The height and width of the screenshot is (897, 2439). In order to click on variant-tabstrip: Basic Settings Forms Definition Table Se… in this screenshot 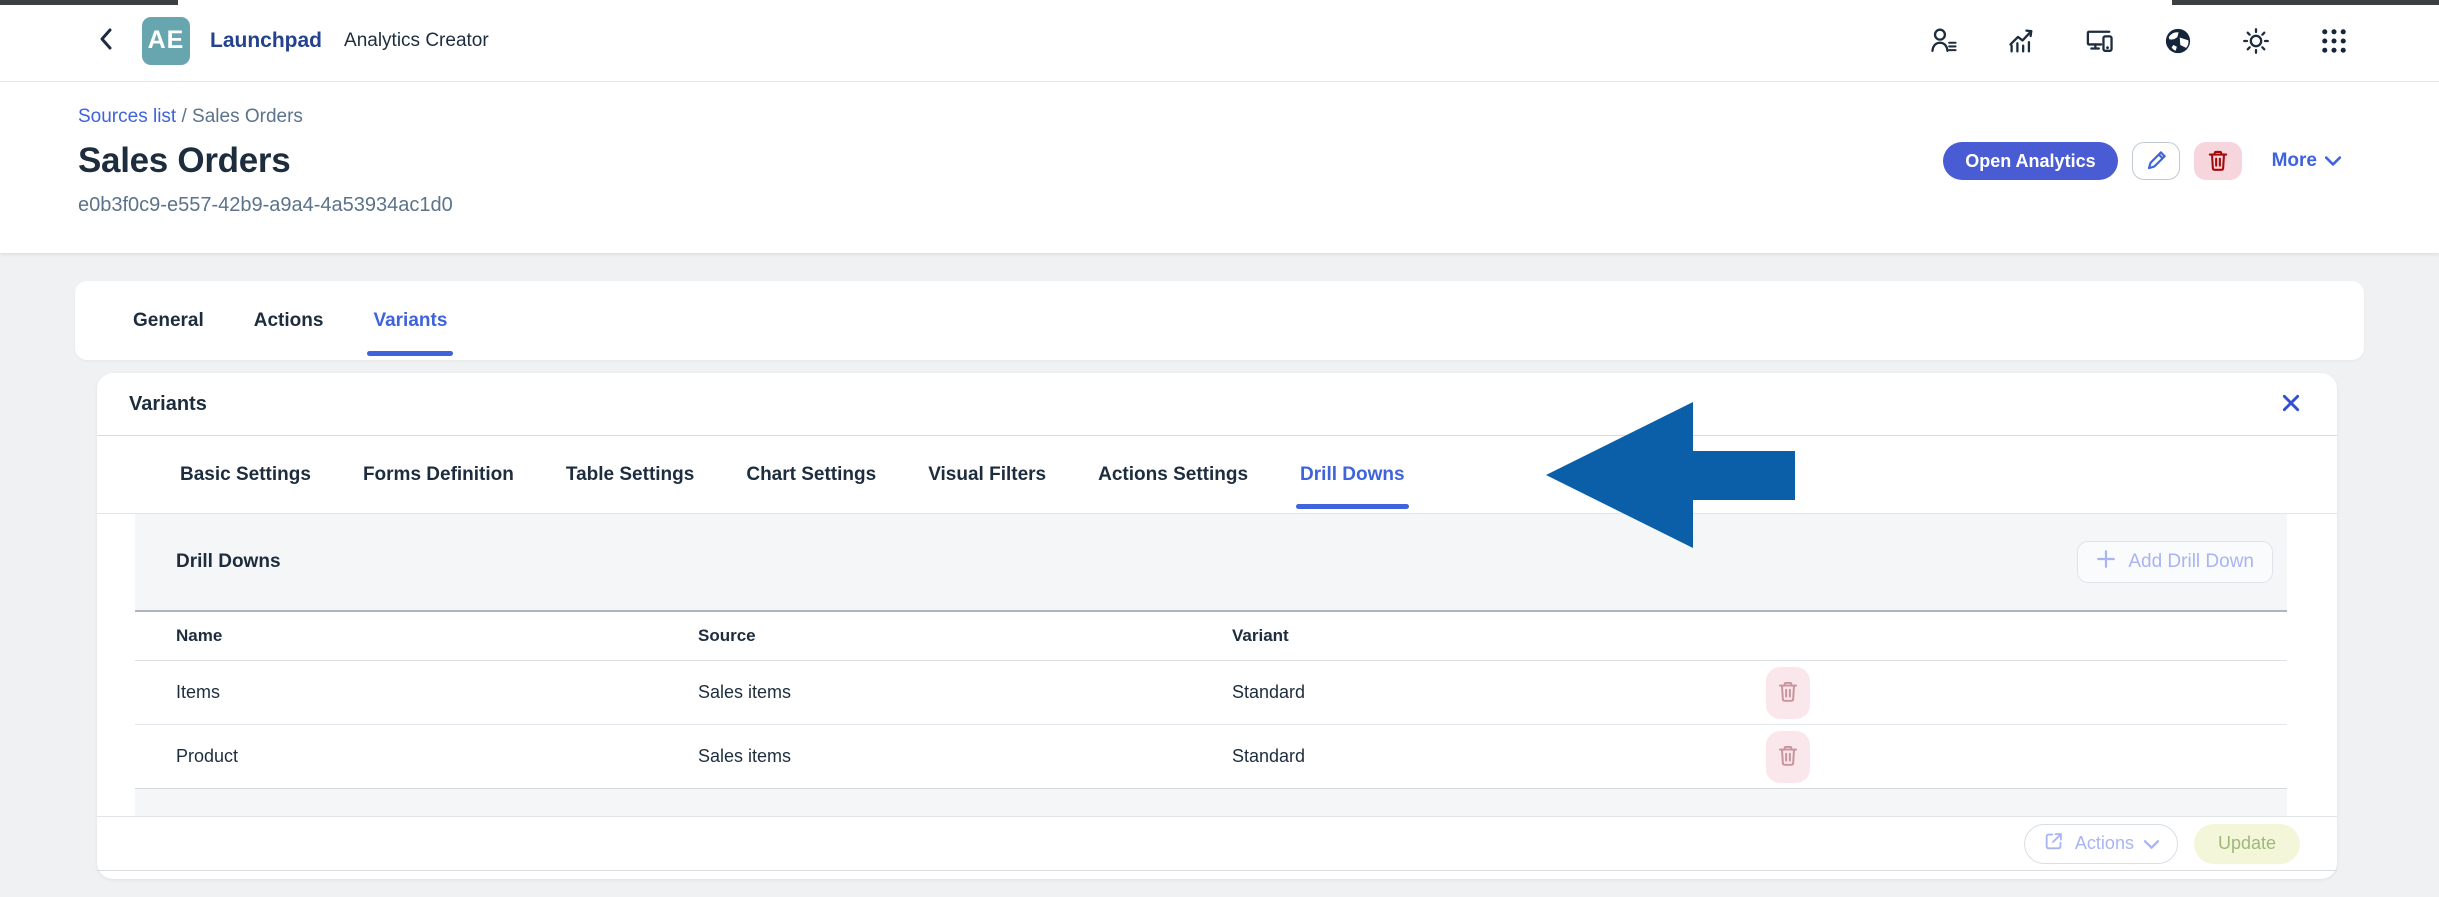, I will do `click(1217, 475)`.